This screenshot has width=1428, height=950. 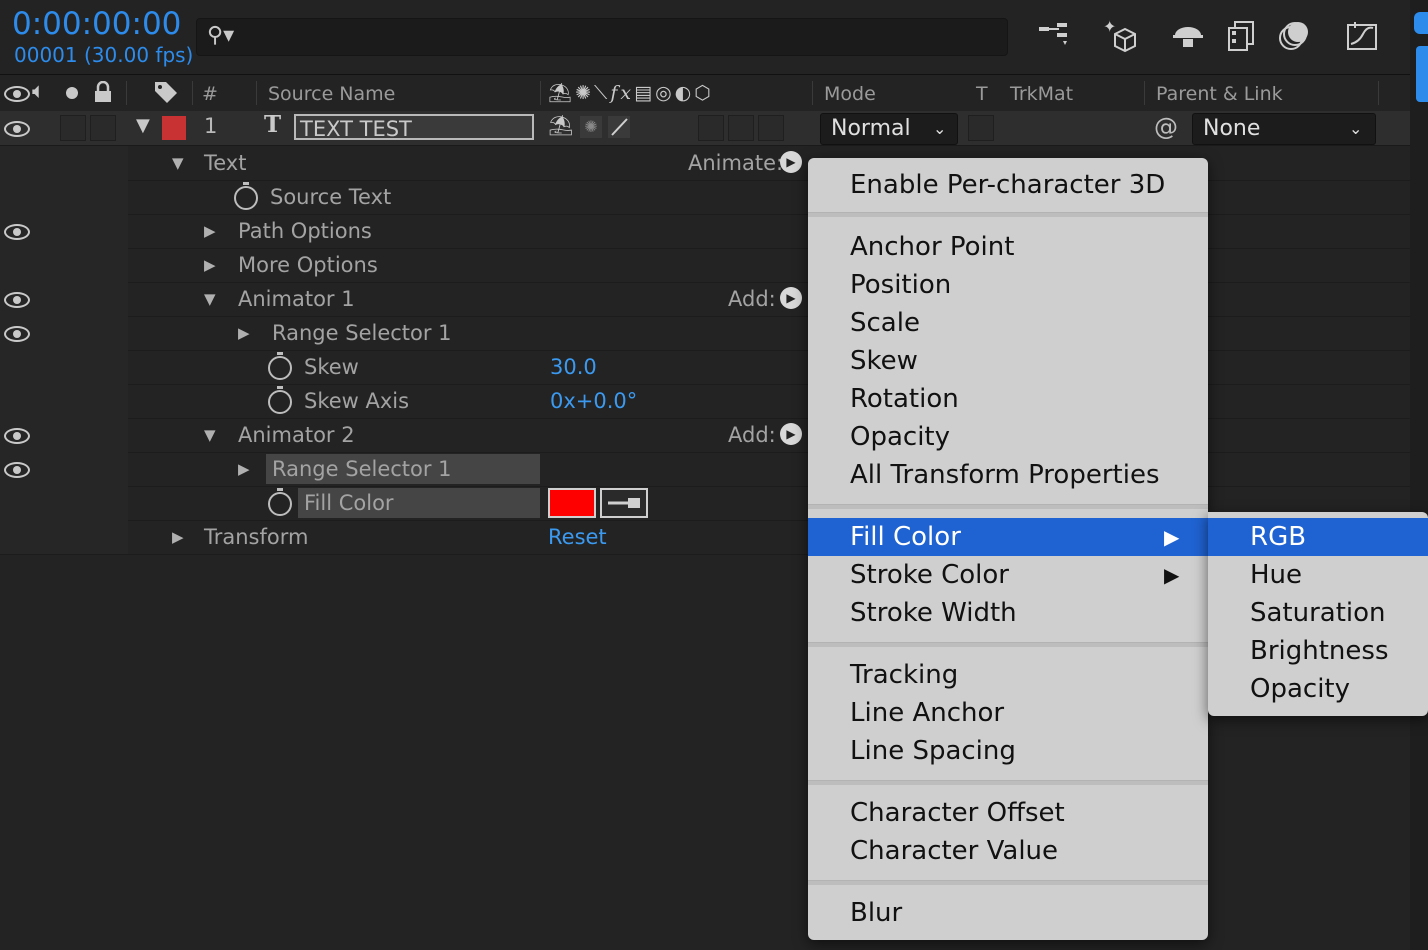 I want to click on property-row-transform: ▶ Transform Reset, so click(x=404, y=537).